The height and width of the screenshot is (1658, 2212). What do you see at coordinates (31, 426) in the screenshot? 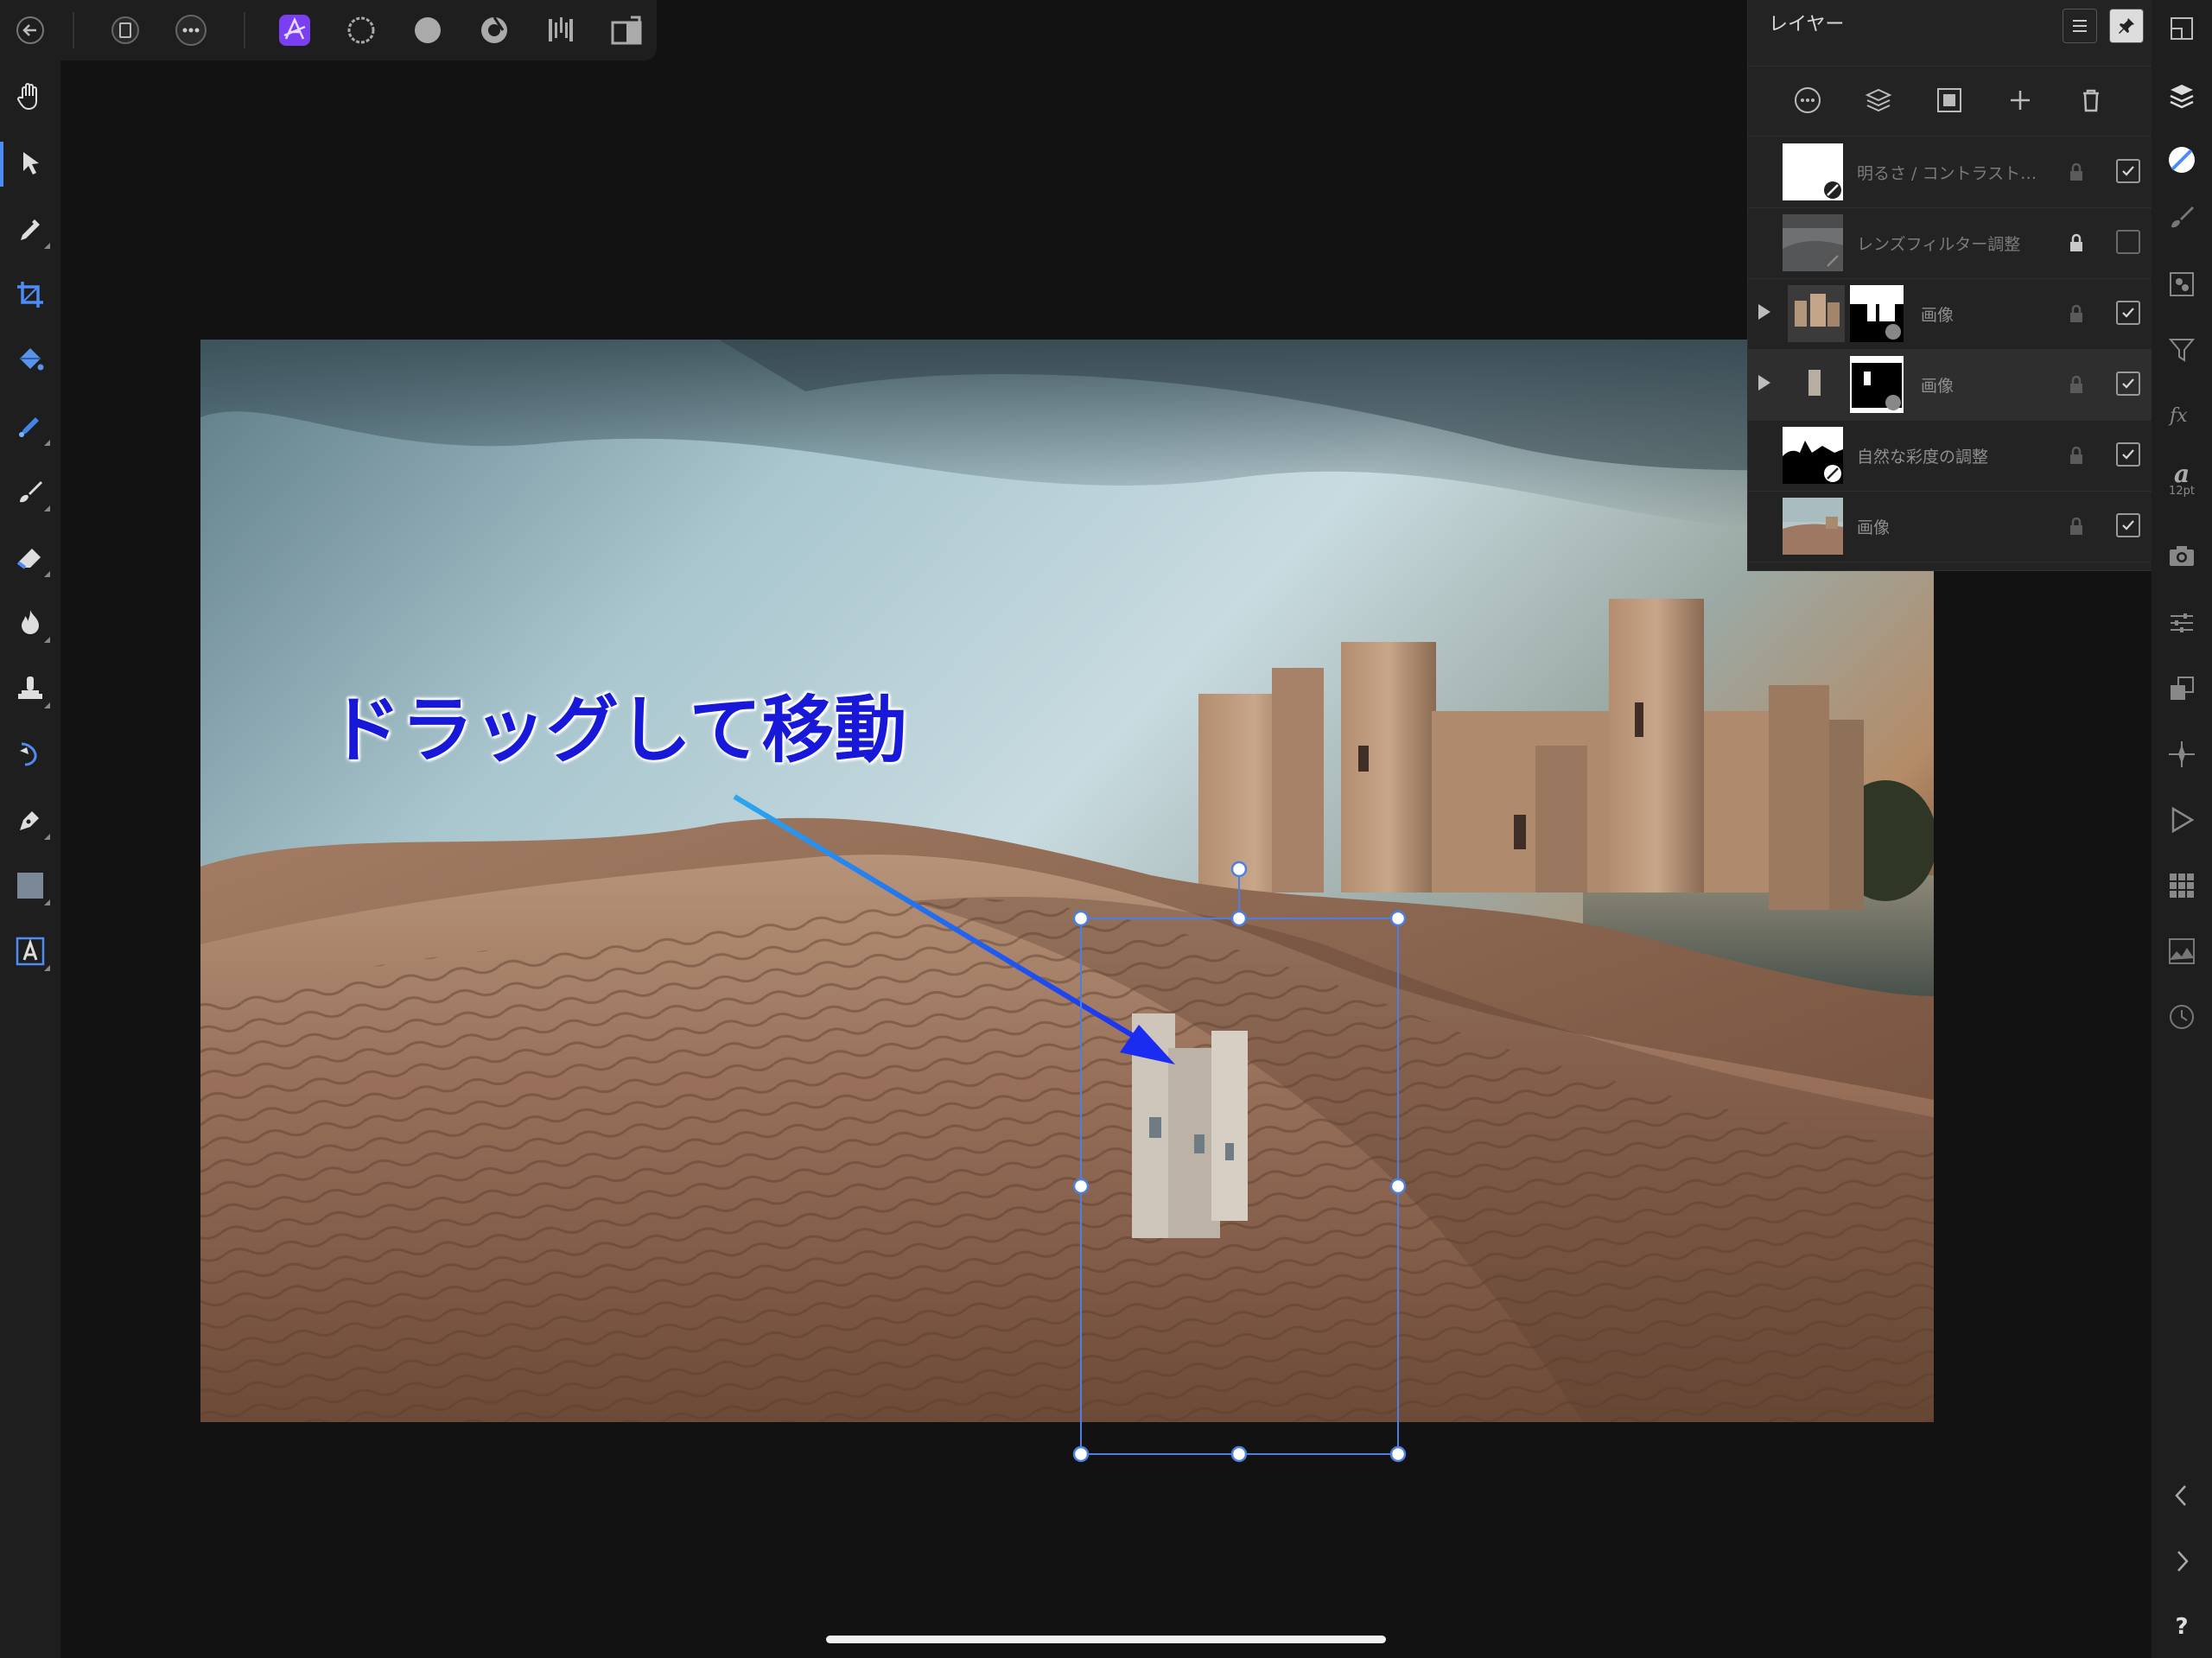
I see `selection-brush-icon` at bounding box center [31, 426].